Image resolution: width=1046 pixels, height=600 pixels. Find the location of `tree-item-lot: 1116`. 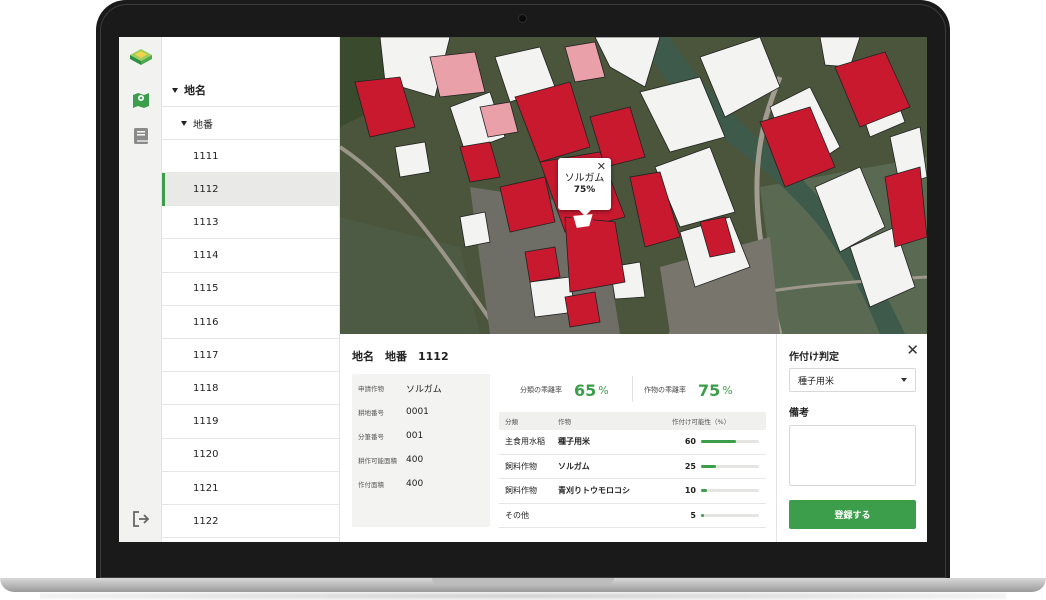

tree-item-lot: 1116 is located at coordinates (251, 322).